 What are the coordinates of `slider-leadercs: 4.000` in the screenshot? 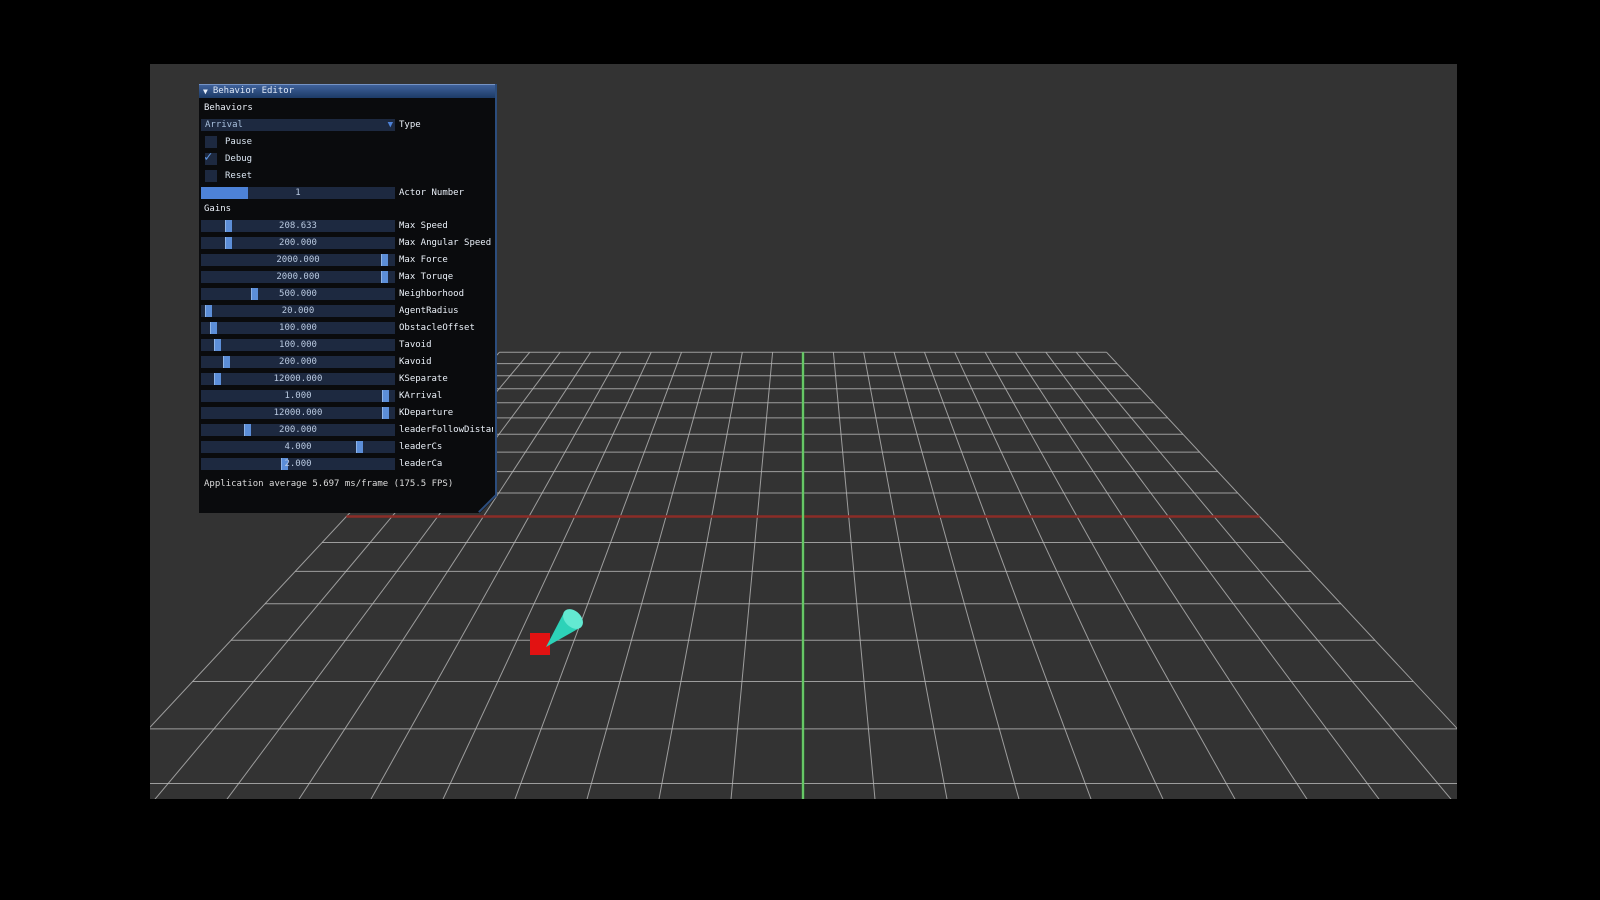 It's located at (298, 447).